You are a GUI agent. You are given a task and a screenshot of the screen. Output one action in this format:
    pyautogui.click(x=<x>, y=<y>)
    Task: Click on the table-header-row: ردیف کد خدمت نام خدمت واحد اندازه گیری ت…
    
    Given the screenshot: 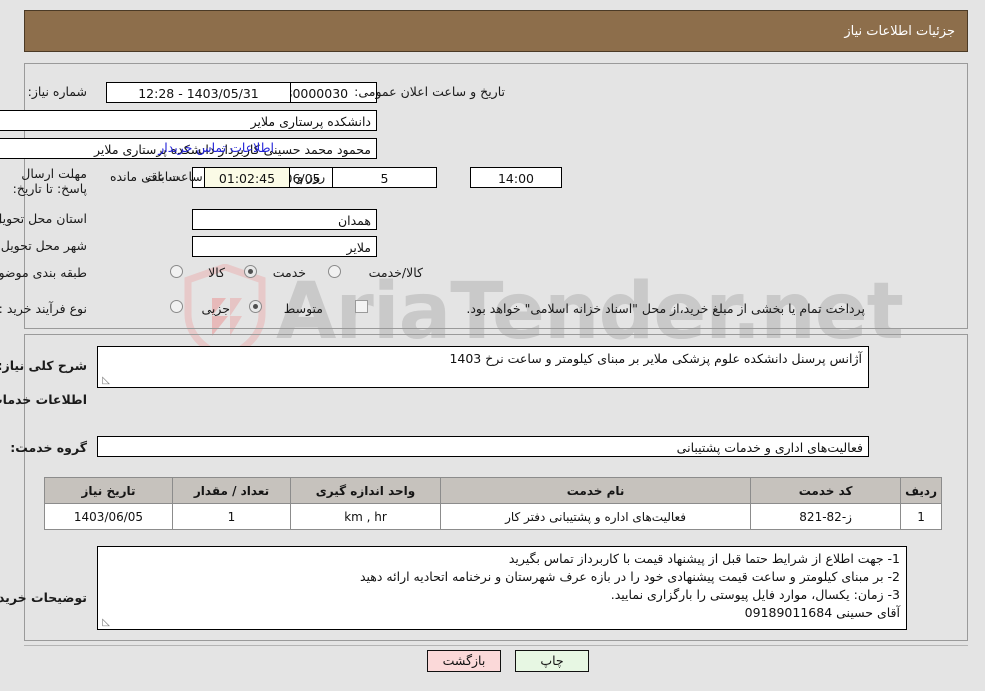 What is the action you would take?
    pyautogui.click(x=493, y=490)
    